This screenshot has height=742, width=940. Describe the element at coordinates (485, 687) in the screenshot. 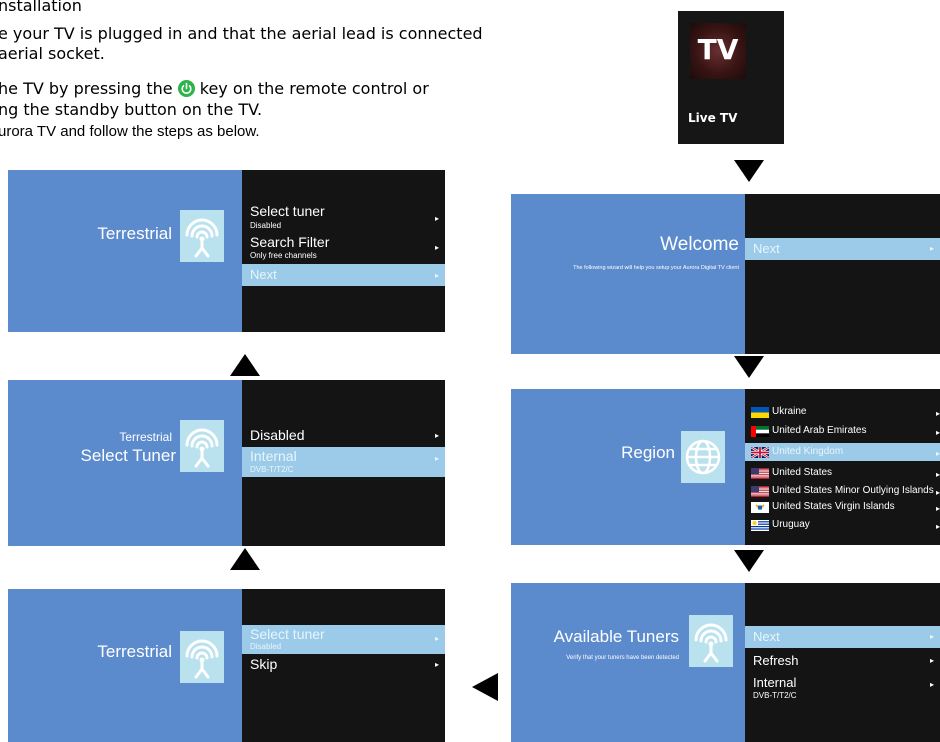

I see `arrow-left` at that location.